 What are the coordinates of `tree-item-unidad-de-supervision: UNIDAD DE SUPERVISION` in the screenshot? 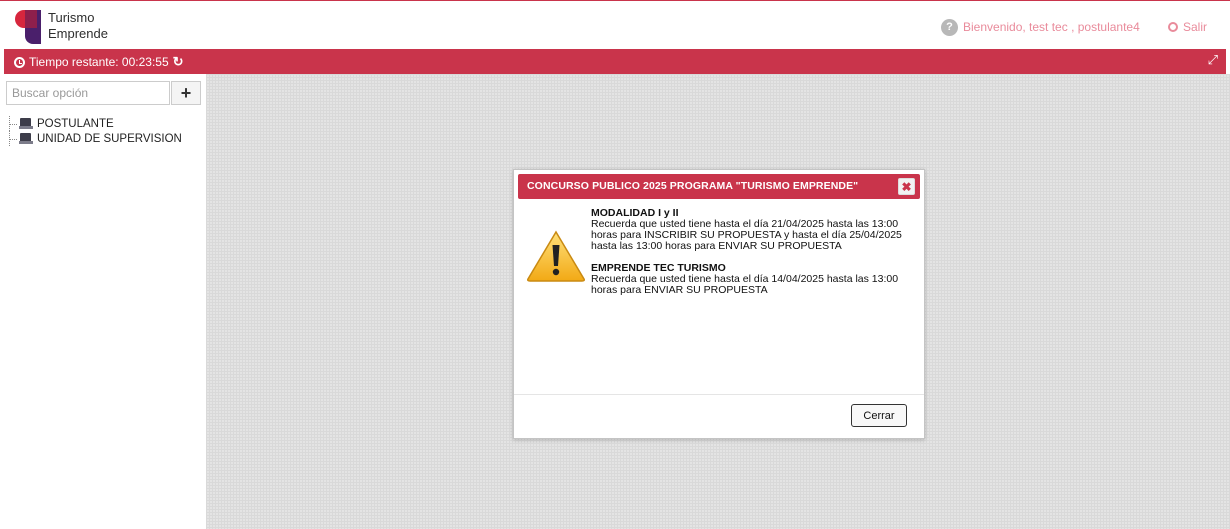 It's located at (94, 138).